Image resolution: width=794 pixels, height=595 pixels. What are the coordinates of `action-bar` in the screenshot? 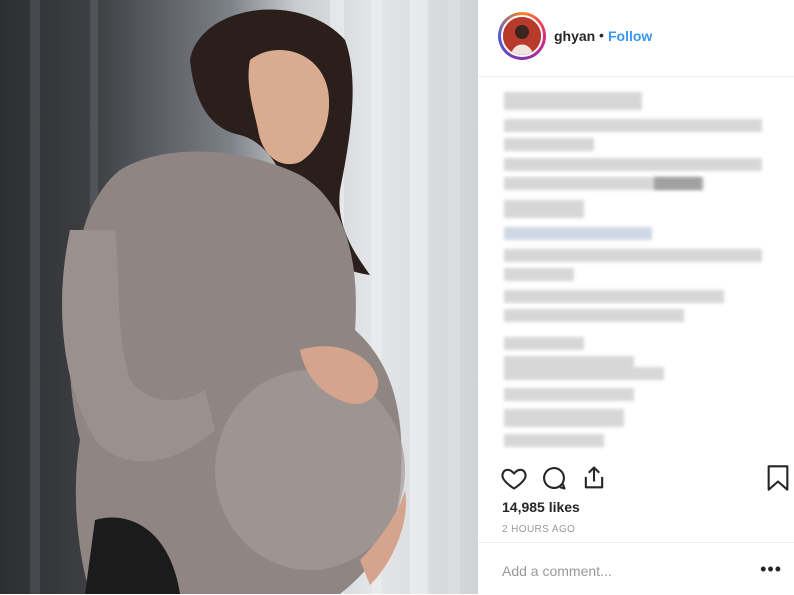 It's located at (636, 478).